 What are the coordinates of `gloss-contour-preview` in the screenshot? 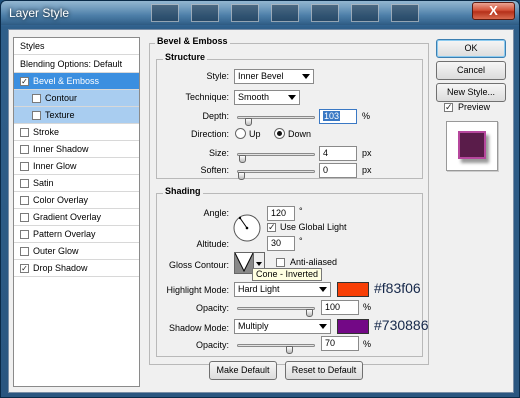 It's located at (244, 263).